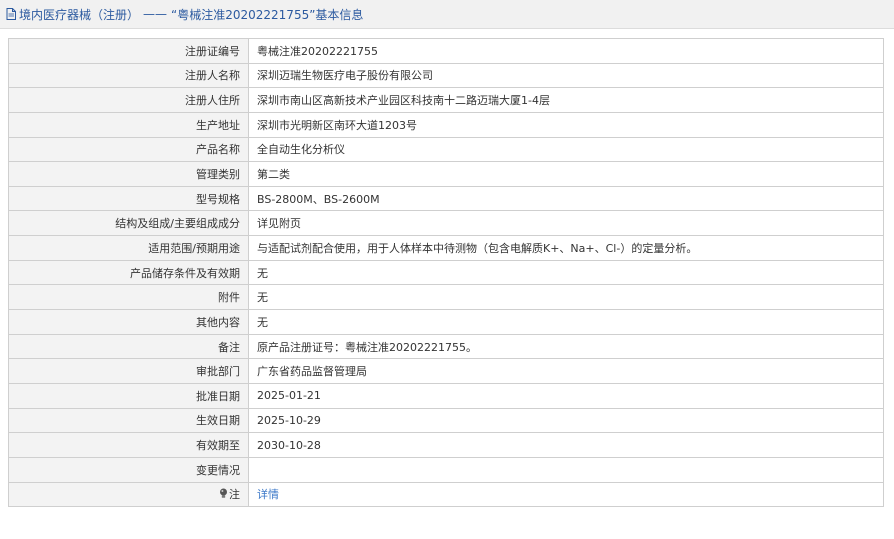  Describe the element at coordinates (268, 494) in the screenshot. I see `details-link: 详情` at that location.